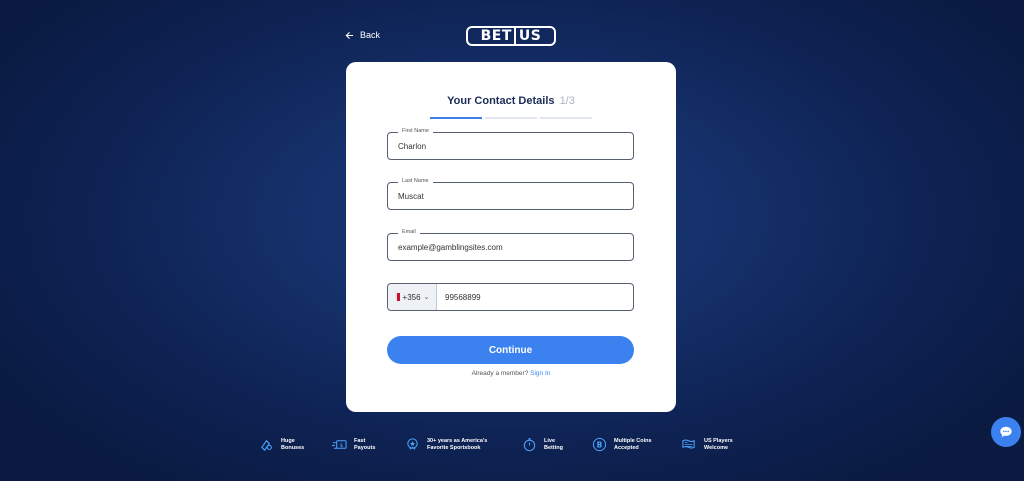 The width and height of the screenshot is (1024, 481). What do you see at coordinates (542, 444) in the screenshot?
I see `feature-item: Live Betting` at bounding box center [542, 444].